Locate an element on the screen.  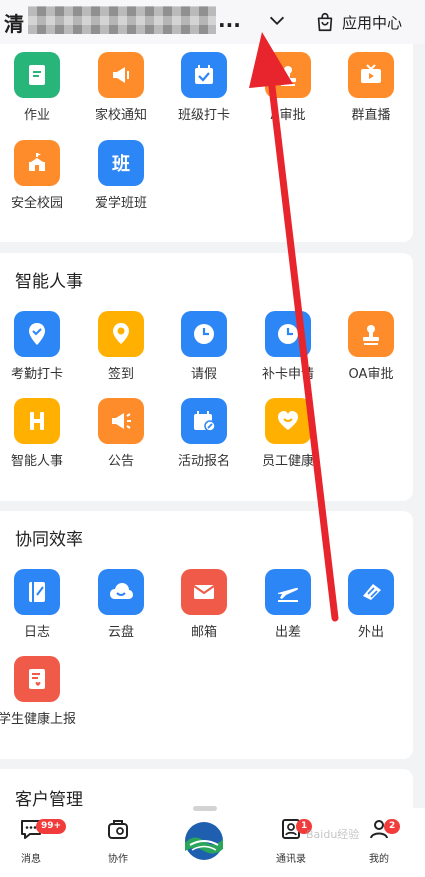
redacted-org-name is located at coordinates (122, 20).